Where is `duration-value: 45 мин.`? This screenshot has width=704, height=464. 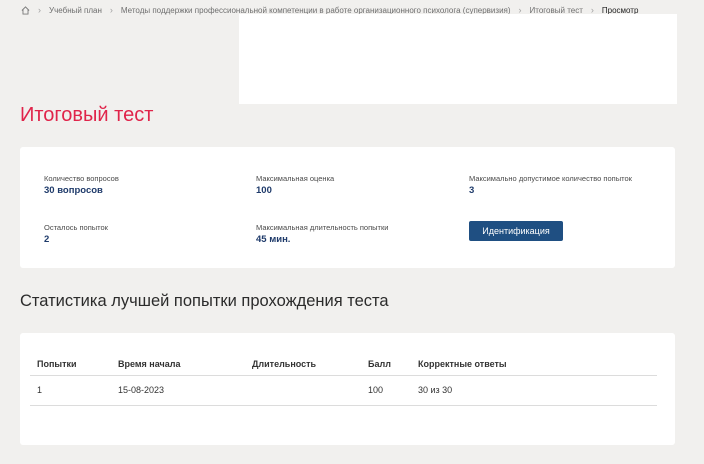 duration-value: 45 мин. is located at coordinates (273, 239).